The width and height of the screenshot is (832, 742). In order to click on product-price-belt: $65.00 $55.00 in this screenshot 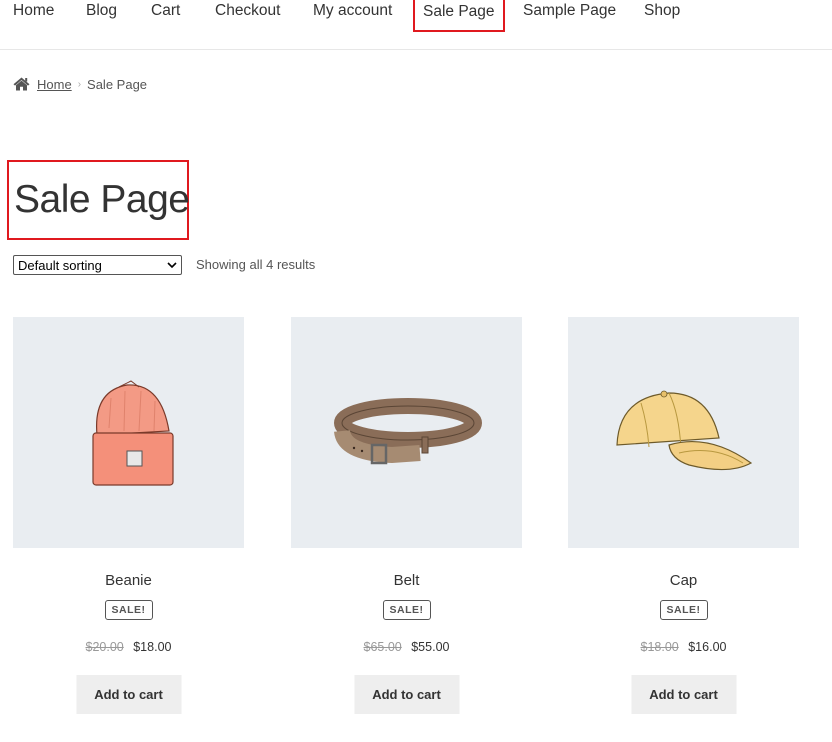, I will do `click(406, 647)`.